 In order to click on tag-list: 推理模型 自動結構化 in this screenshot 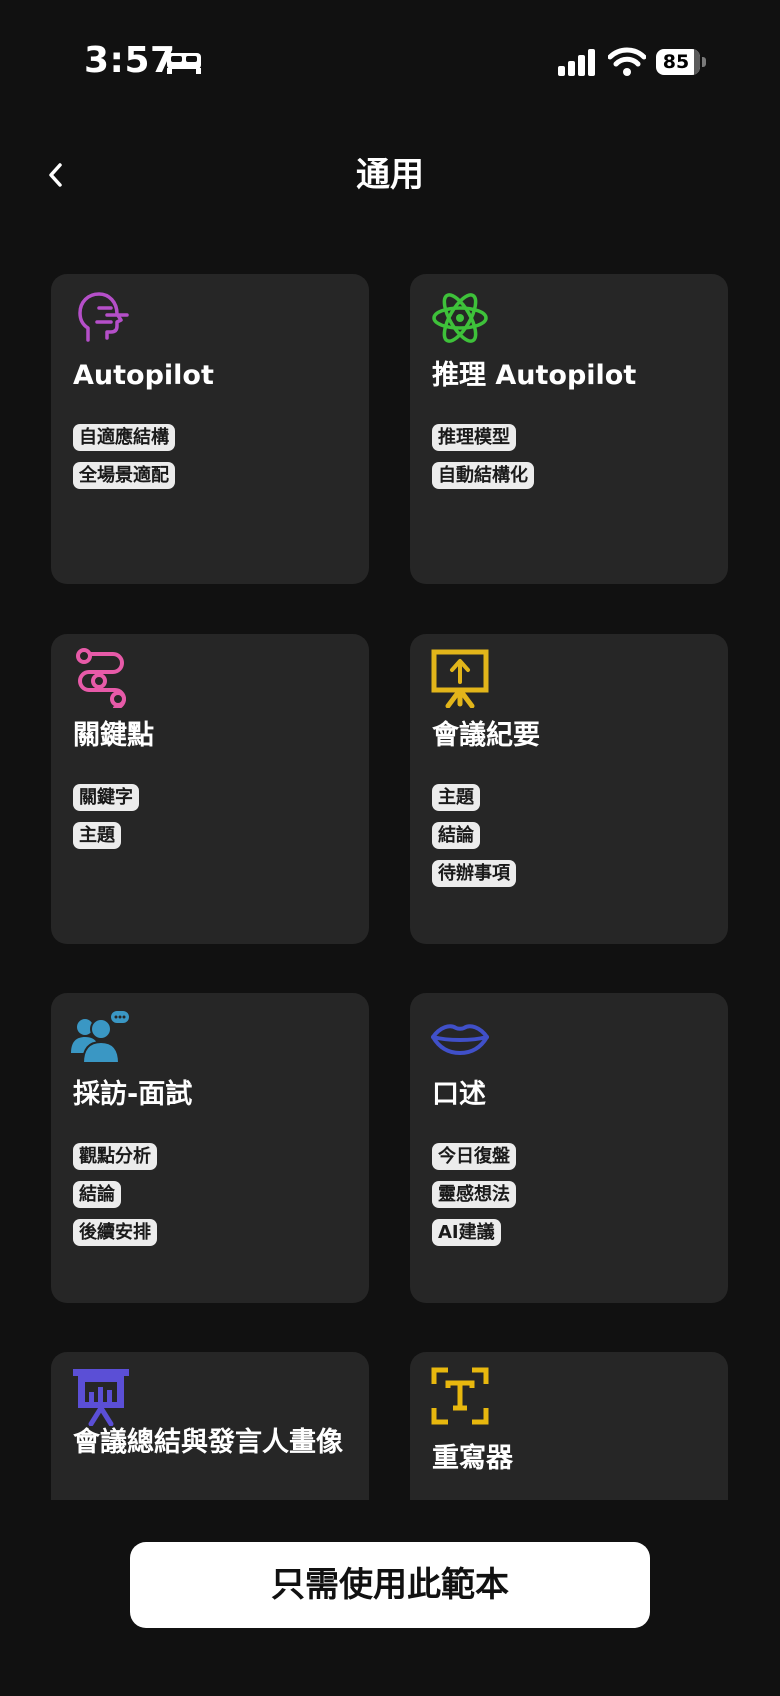, I will do `click(483, 462)`.